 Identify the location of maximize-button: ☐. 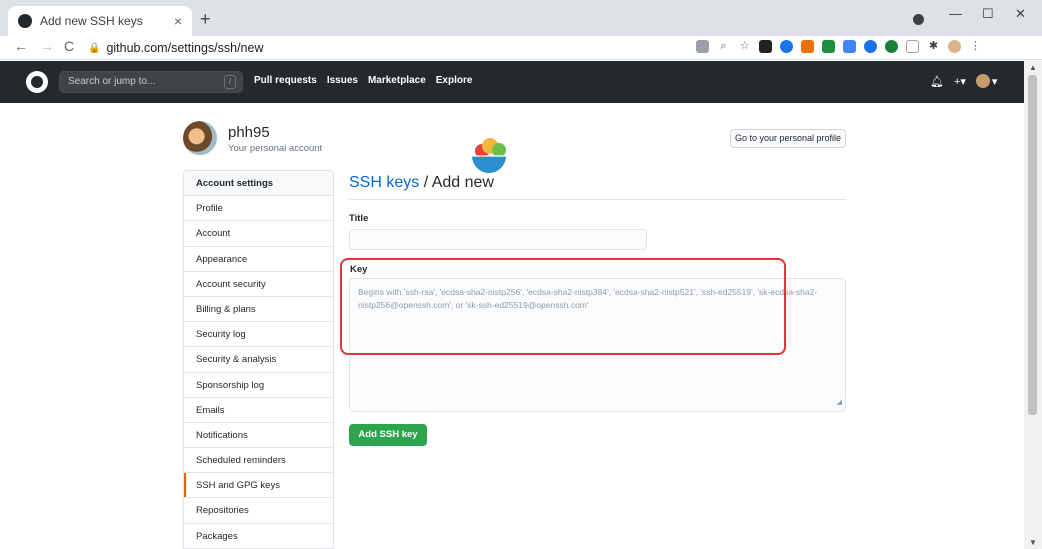
(988, 14).